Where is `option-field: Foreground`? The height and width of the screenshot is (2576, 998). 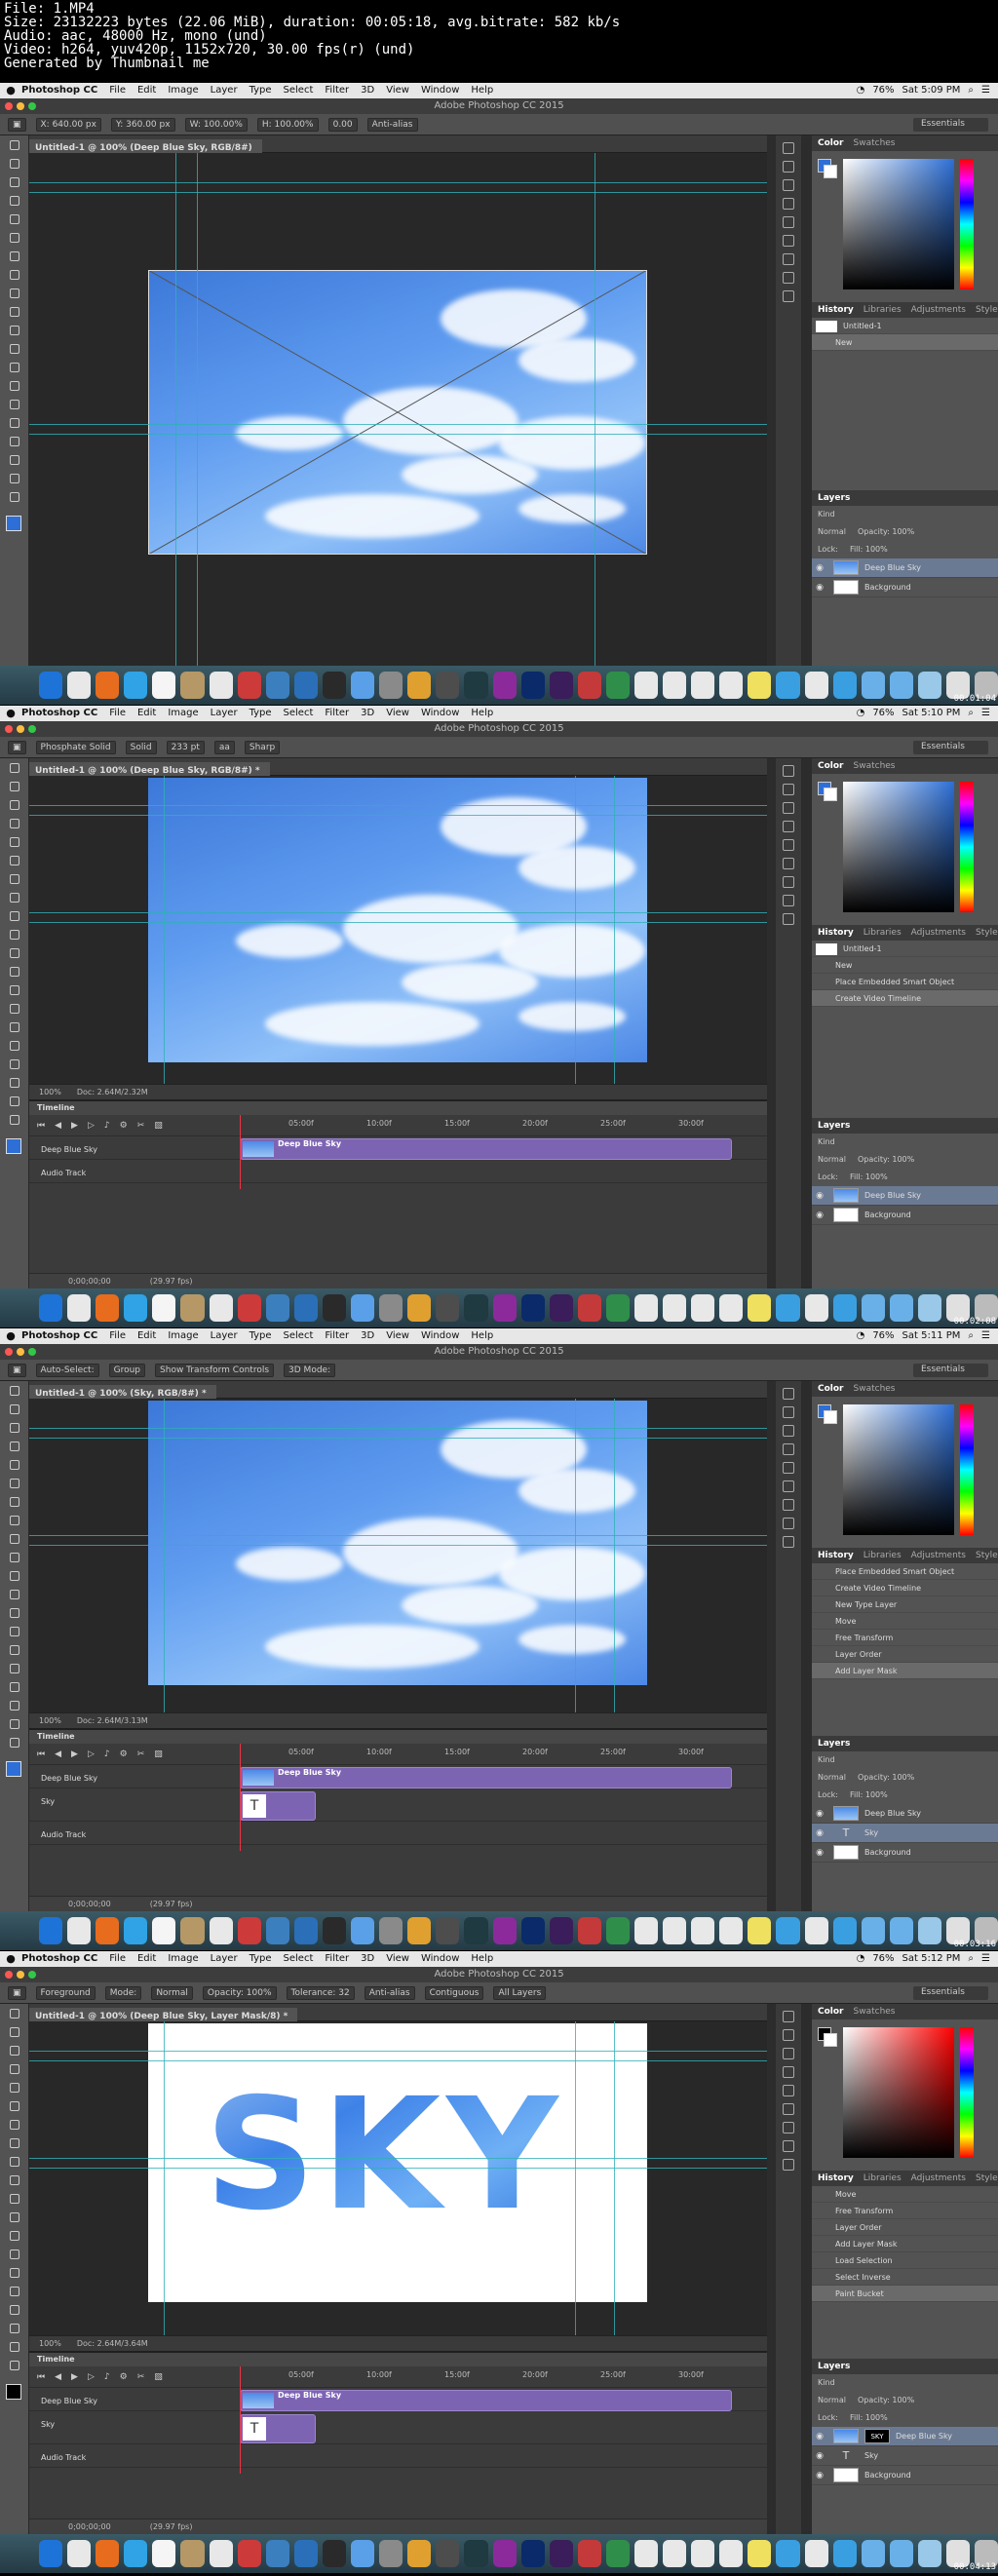
option-field: Foreground is located at coordinates (65, 1992).